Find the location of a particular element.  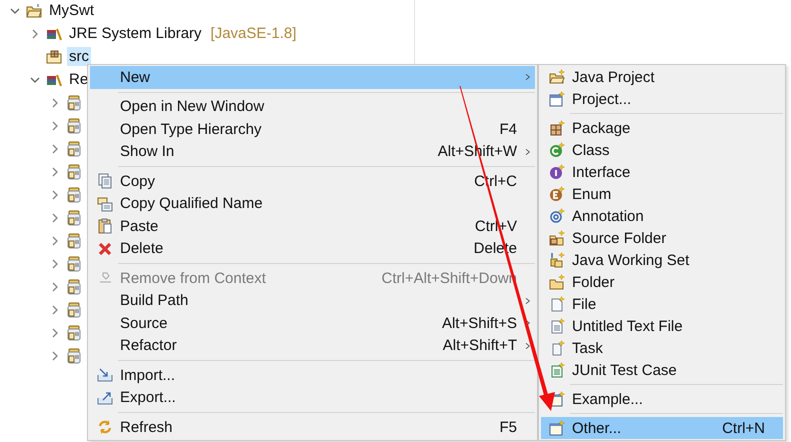

menu-item: Java Working Set is located at coordinates (662, 260).